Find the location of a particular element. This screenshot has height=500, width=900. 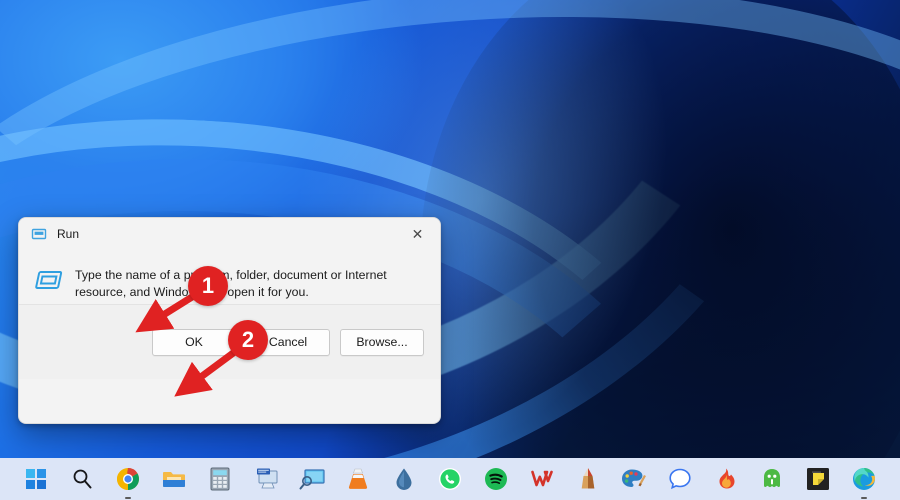

whatsapp-icon is located at coordinates (450, 479).